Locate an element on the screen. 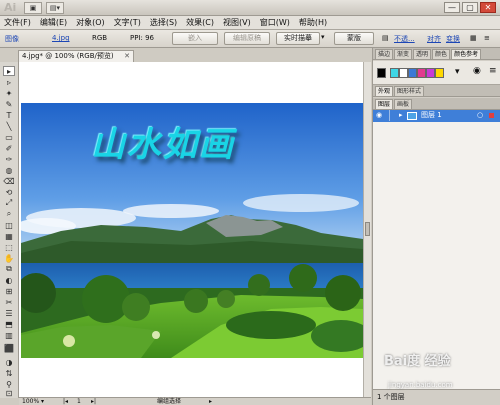  tab-artboards: 画板 is located at coordinates (403, 104).